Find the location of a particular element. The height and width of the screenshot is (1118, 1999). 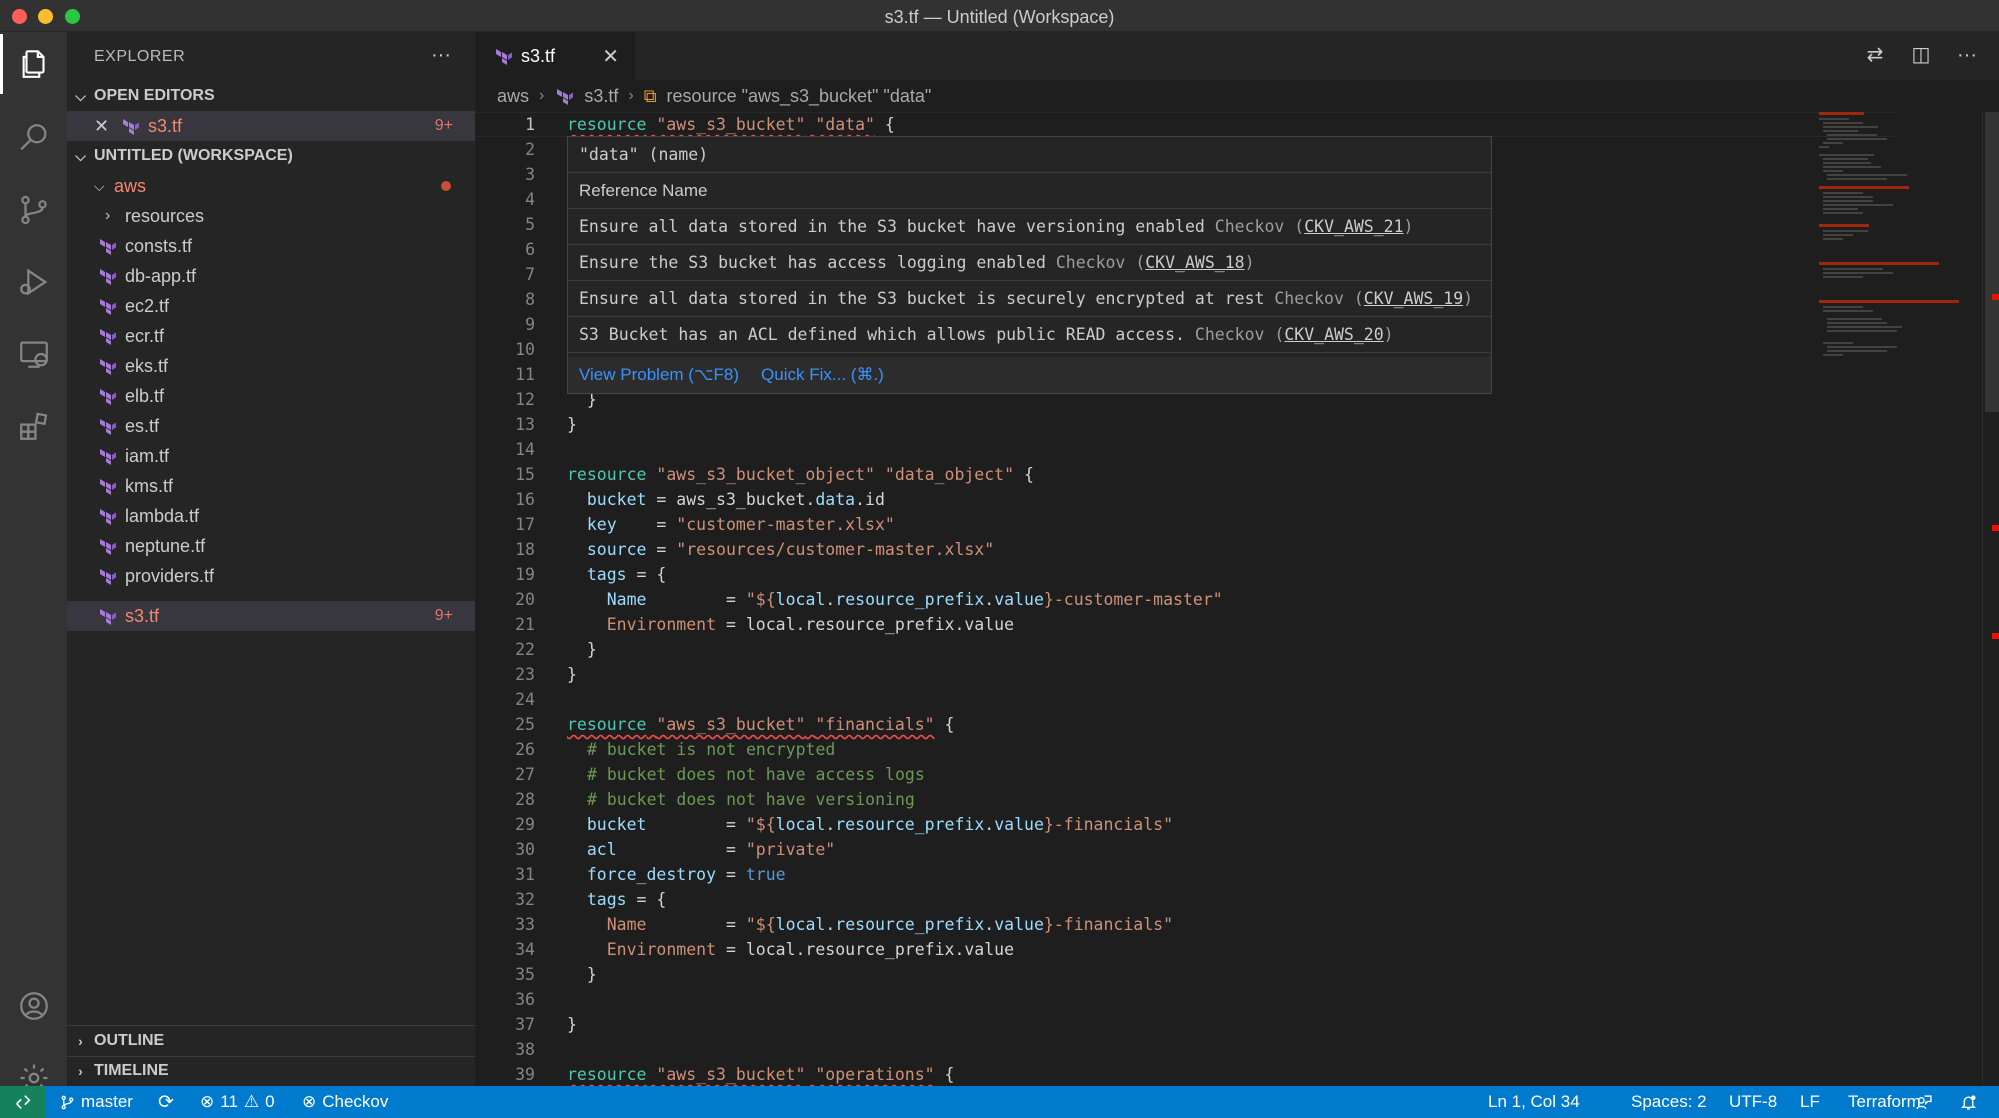

open-editors-section: ⌵ OPEN EDITORS is located at coordinates (271, 96).